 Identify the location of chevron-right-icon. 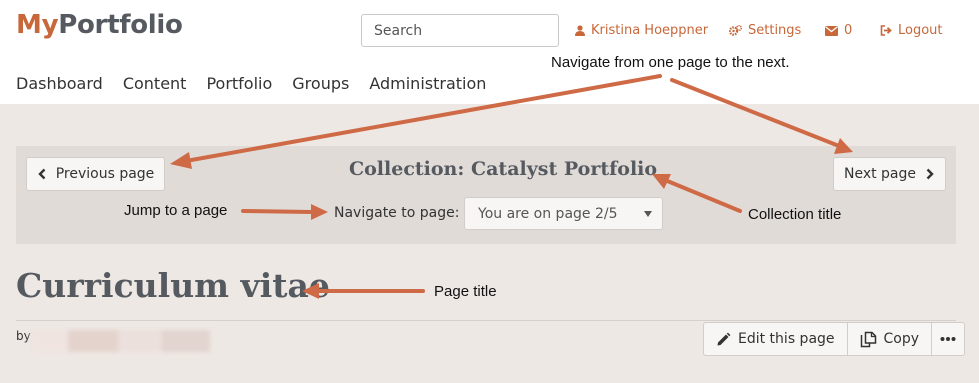
(930, 174).